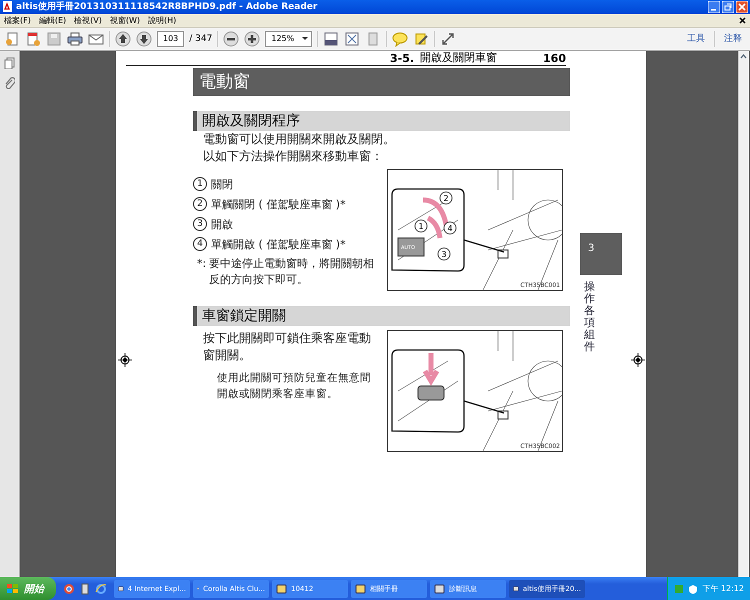  I want to click on step-number: 3, so click(200, 224).